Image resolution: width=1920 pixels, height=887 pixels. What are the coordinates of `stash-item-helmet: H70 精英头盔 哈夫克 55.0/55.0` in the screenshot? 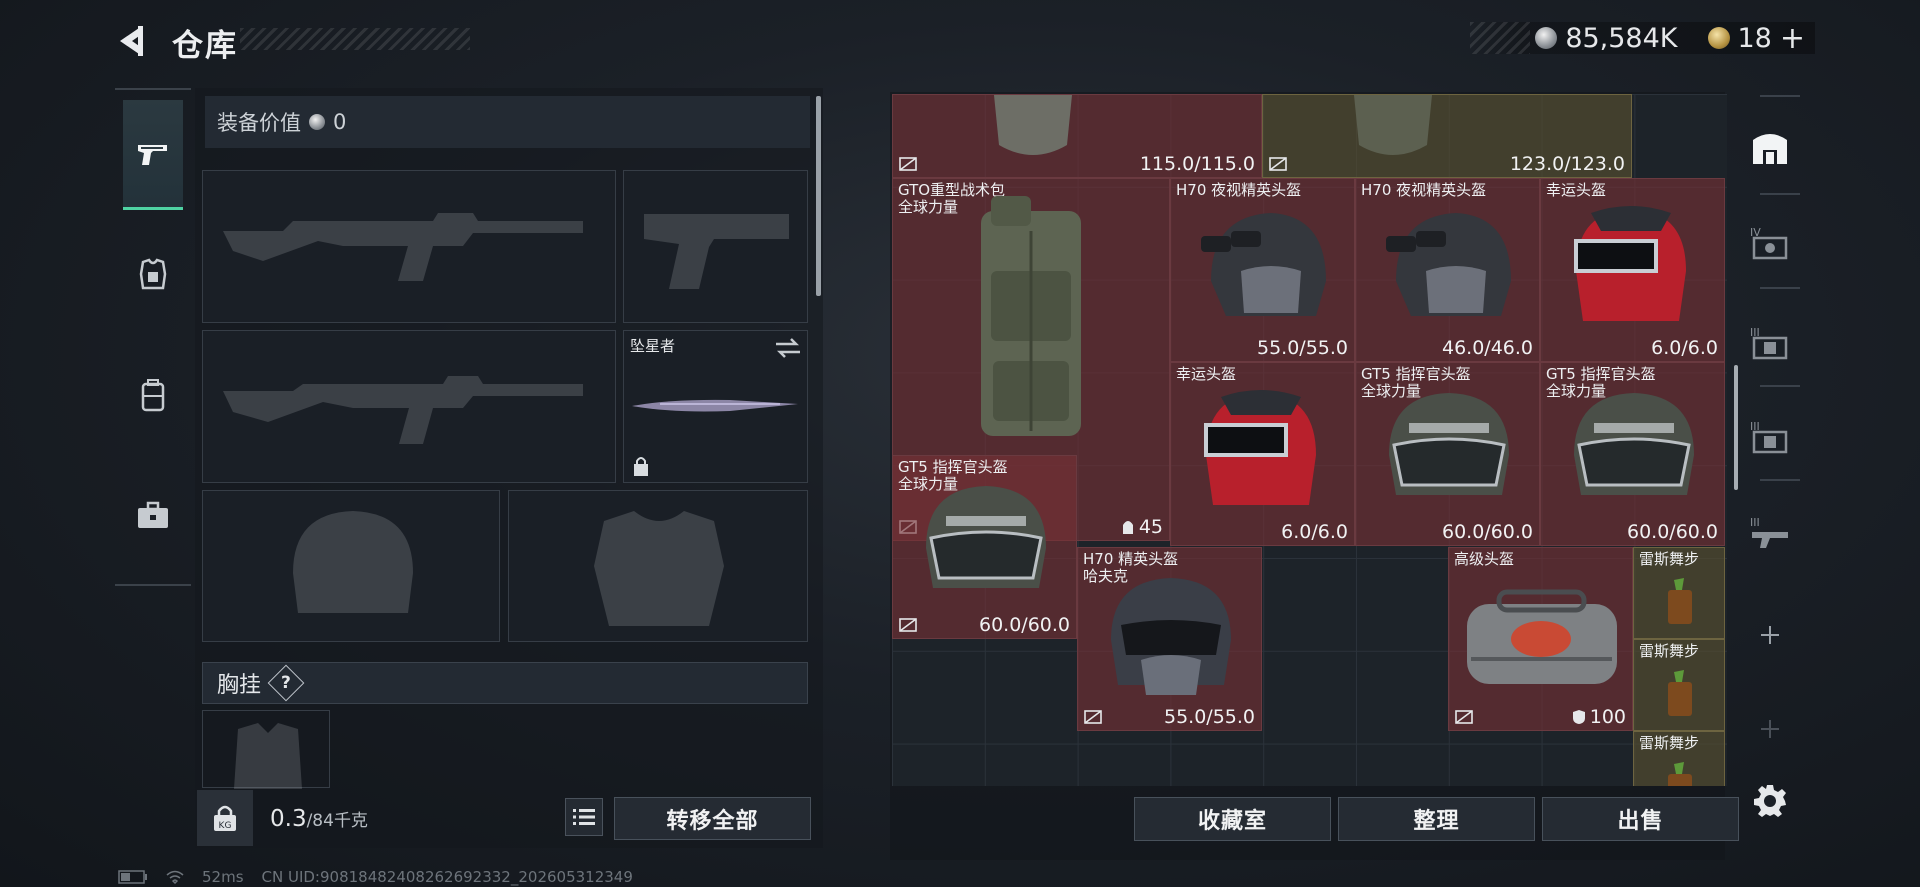 It's located at (1169, 639).